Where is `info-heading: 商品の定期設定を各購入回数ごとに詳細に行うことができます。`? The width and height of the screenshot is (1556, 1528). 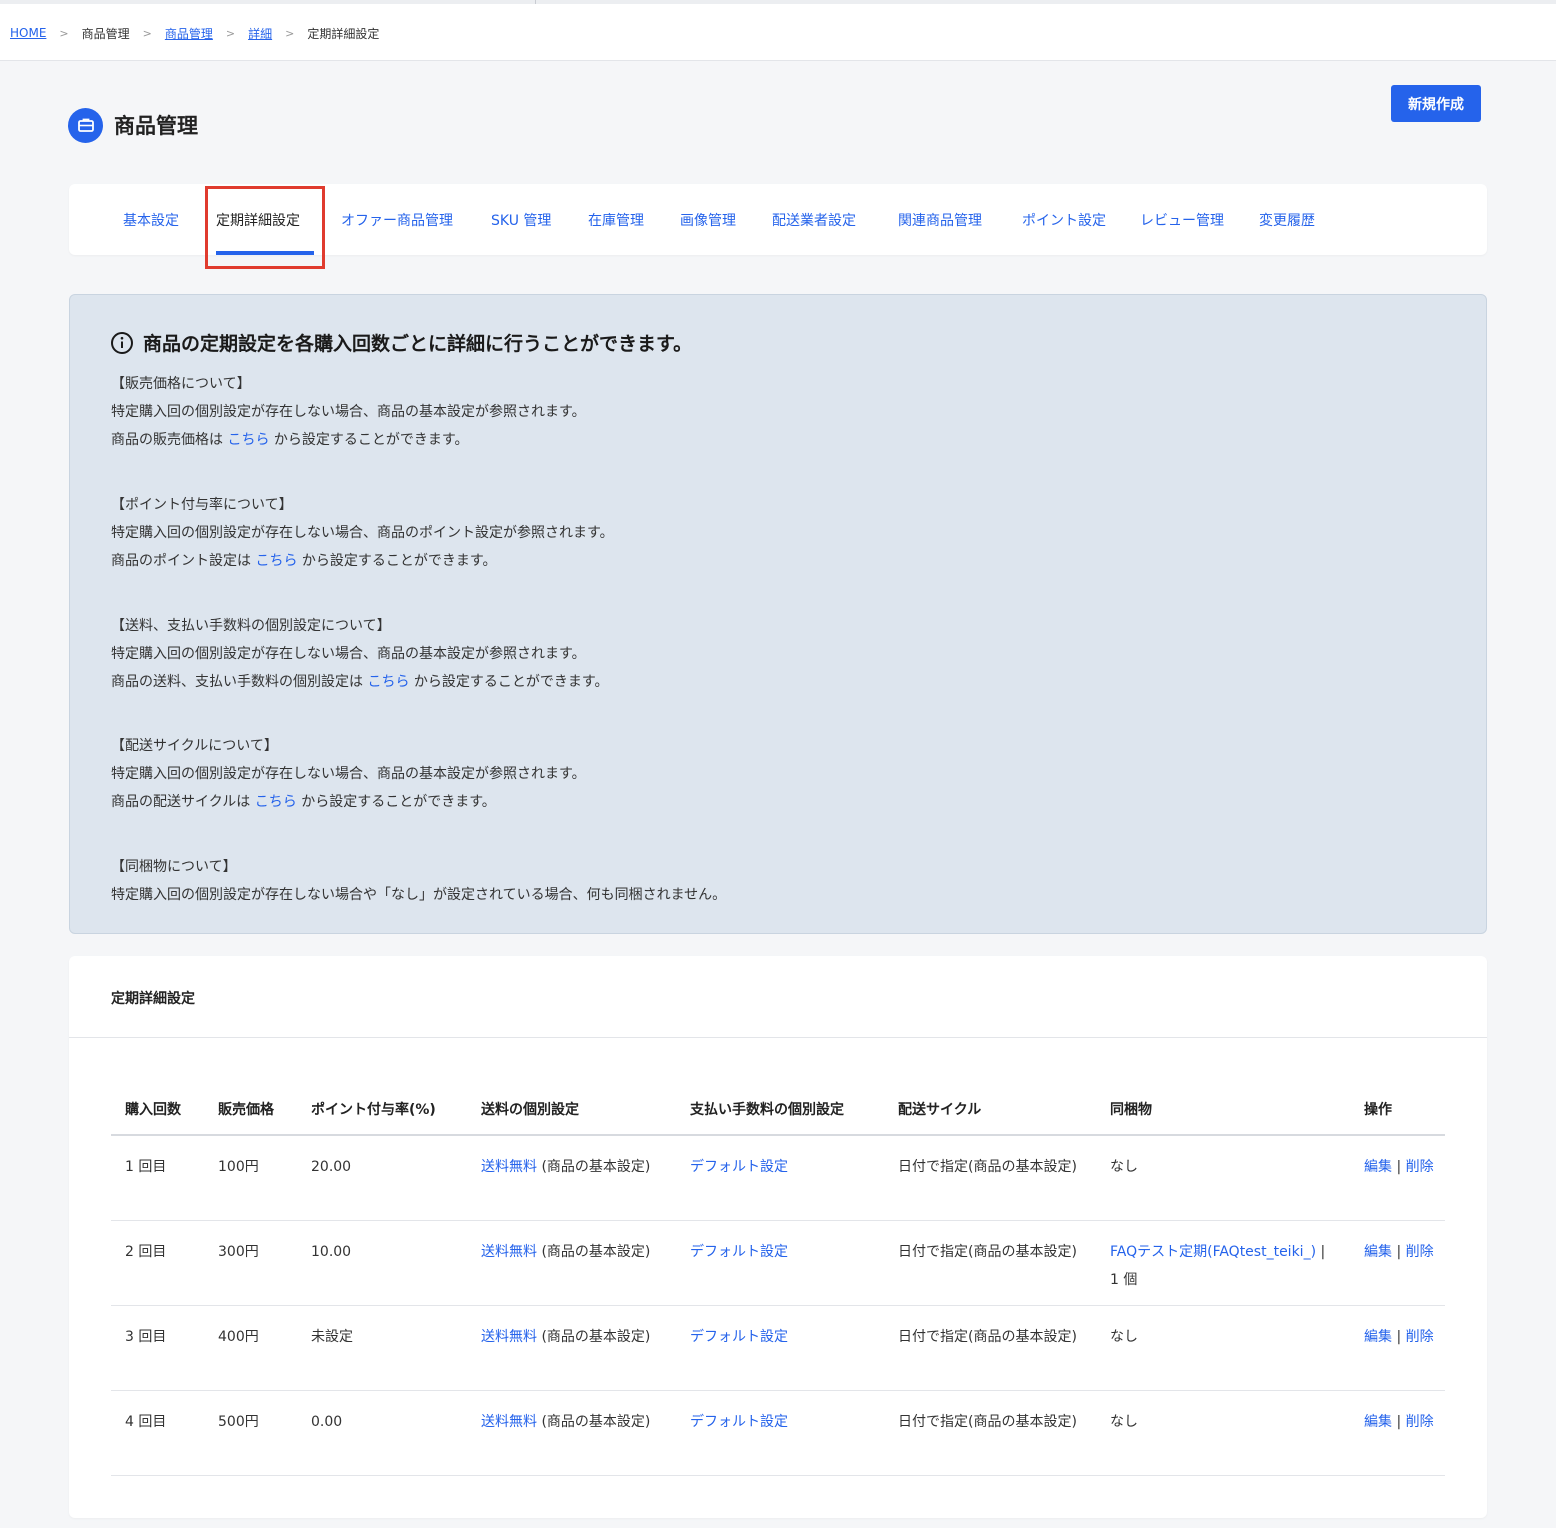
info-heading: 商品の定期設定を各購入回数ごとに詳細に行うことができます。 is located at coordinates (401, 342).